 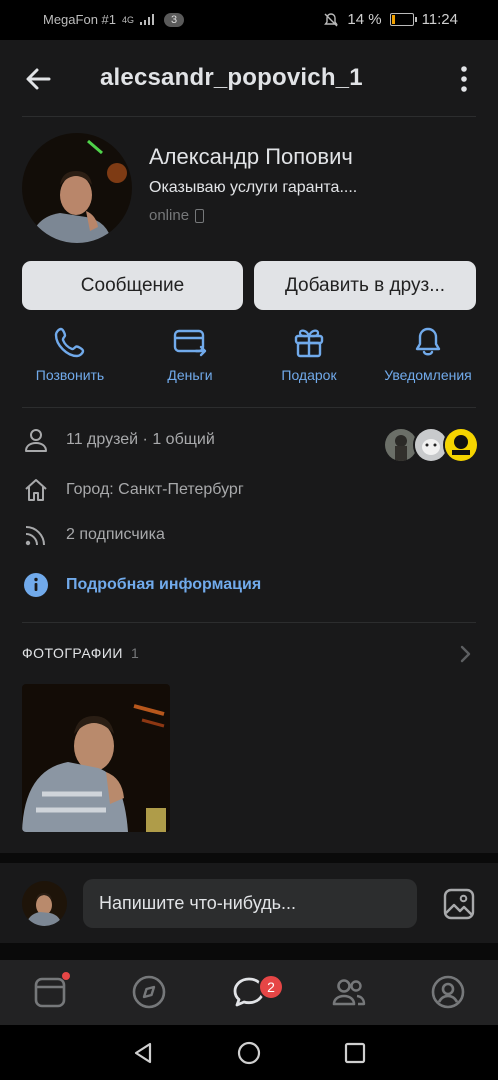 I want to click on friends-avatars, so click(x=431, y=445).